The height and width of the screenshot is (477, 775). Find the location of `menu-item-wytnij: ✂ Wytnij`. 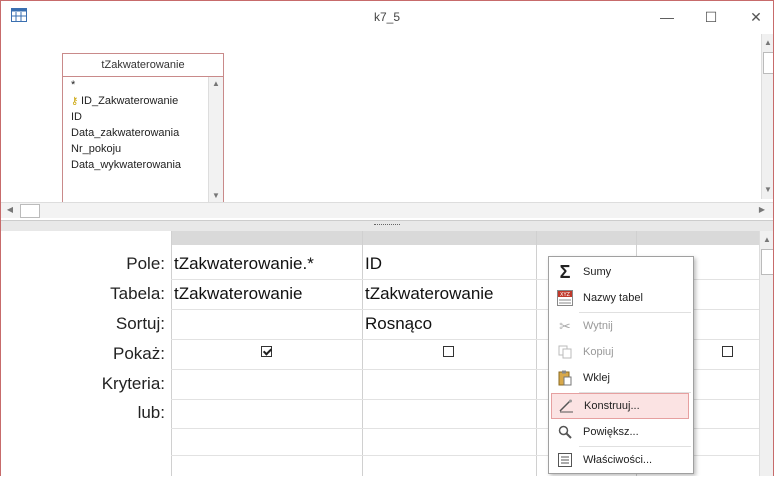

menu-item-wytnij: ✂ Wytnij is located at coordinates (620, 326).